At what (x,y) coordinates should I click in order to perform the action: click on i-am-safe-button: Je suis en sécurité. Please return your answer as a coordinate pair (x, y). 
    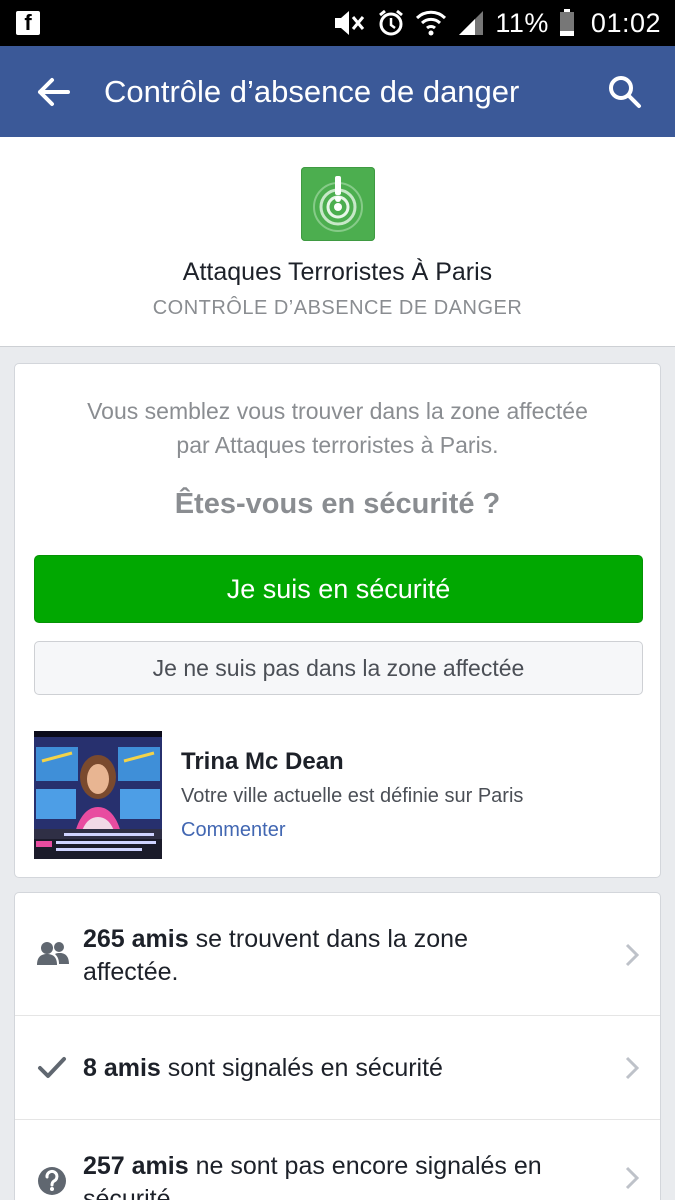
    Looking at the image, I should click on (338, 589).